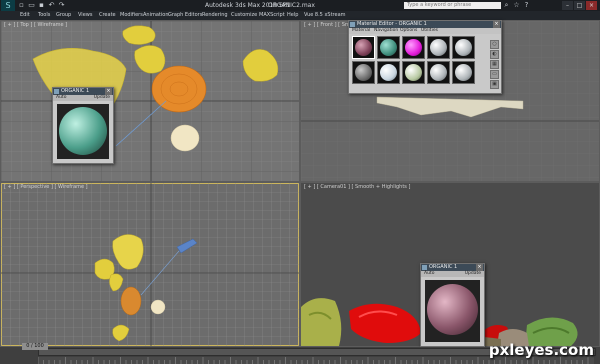 The width and height of the screenshot is (600, 364). Describe the element at coordinates (35, 25) in the screenshot. I see `top-viewport-label: [ + ] [ Top ] [ Wireframe ]` at that location.